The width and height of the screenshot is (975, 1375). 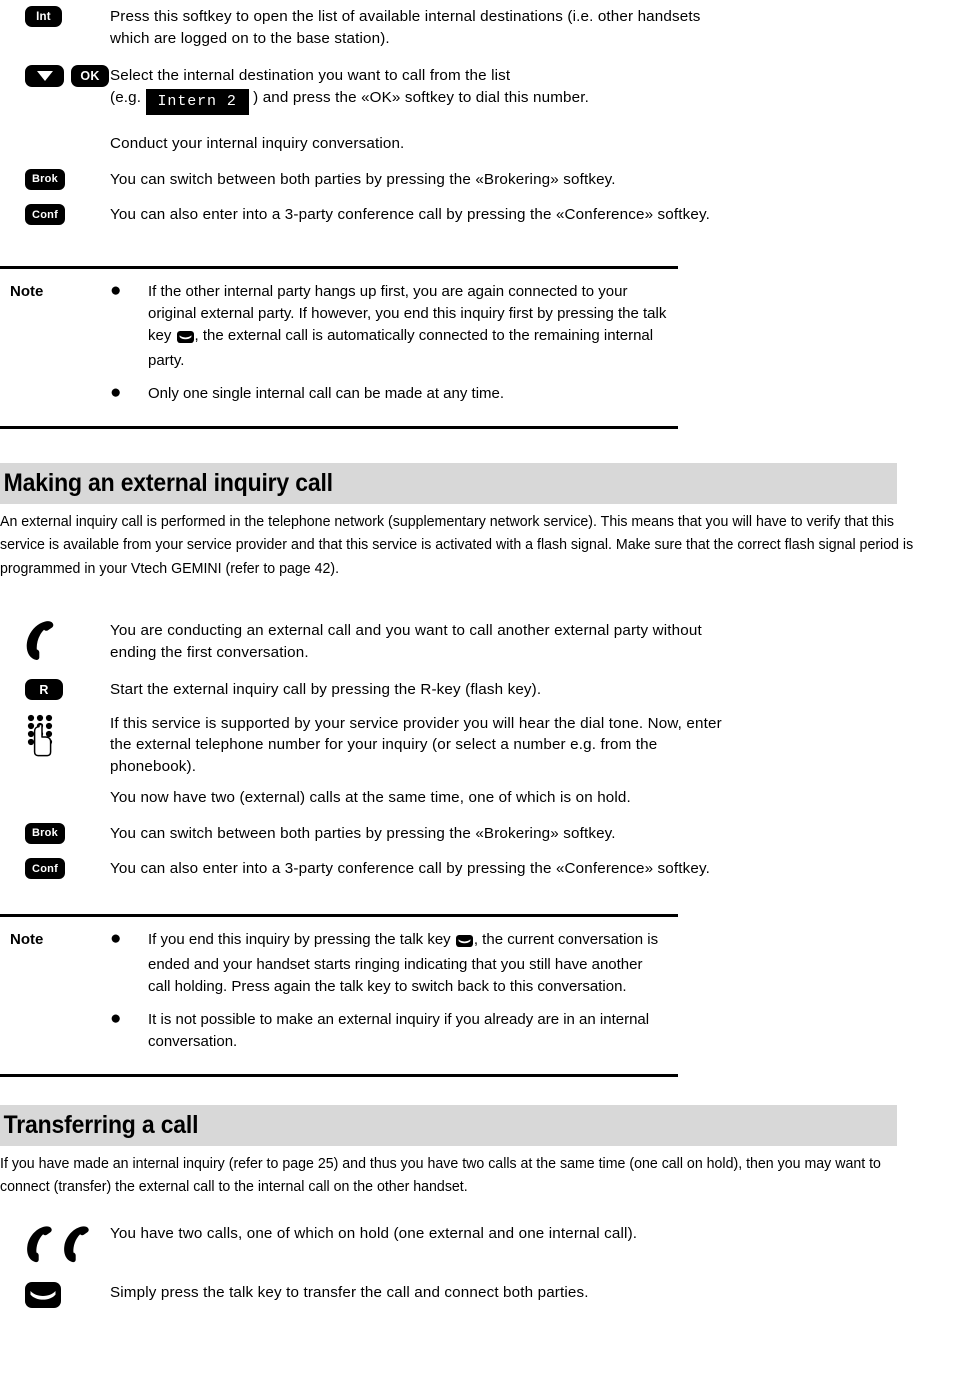 I want to click on icon-cell-conf-ext: Conf, so click(x=55, y=868).